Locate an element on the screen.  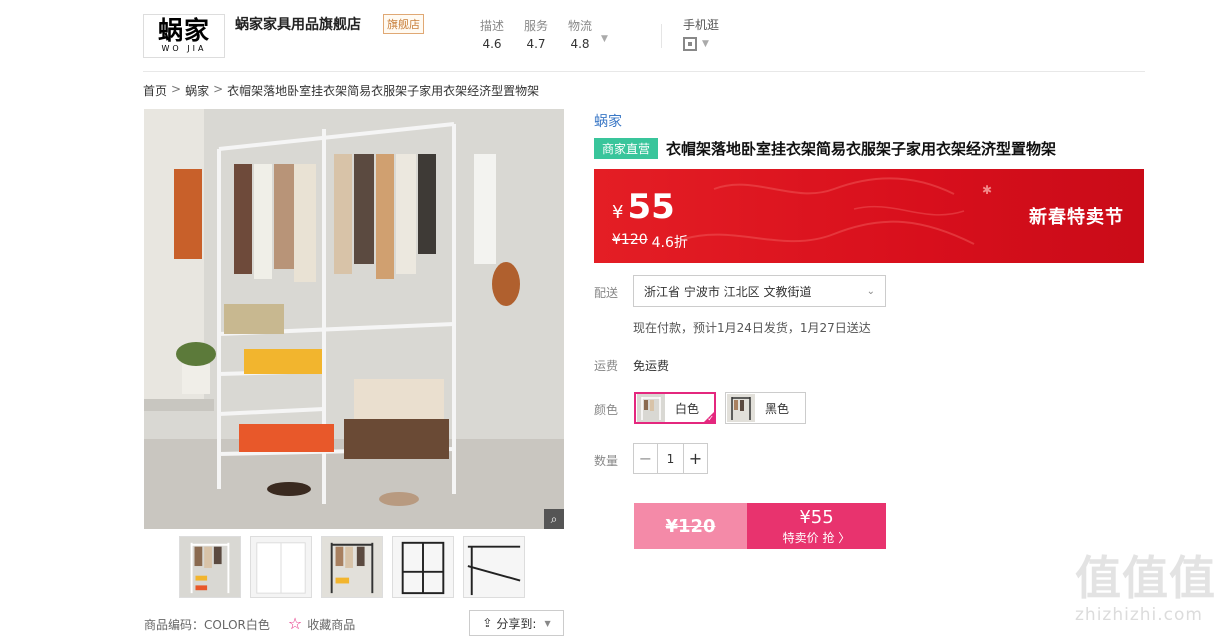
delivery-label: 配送 is located at coordinates (606, 293).